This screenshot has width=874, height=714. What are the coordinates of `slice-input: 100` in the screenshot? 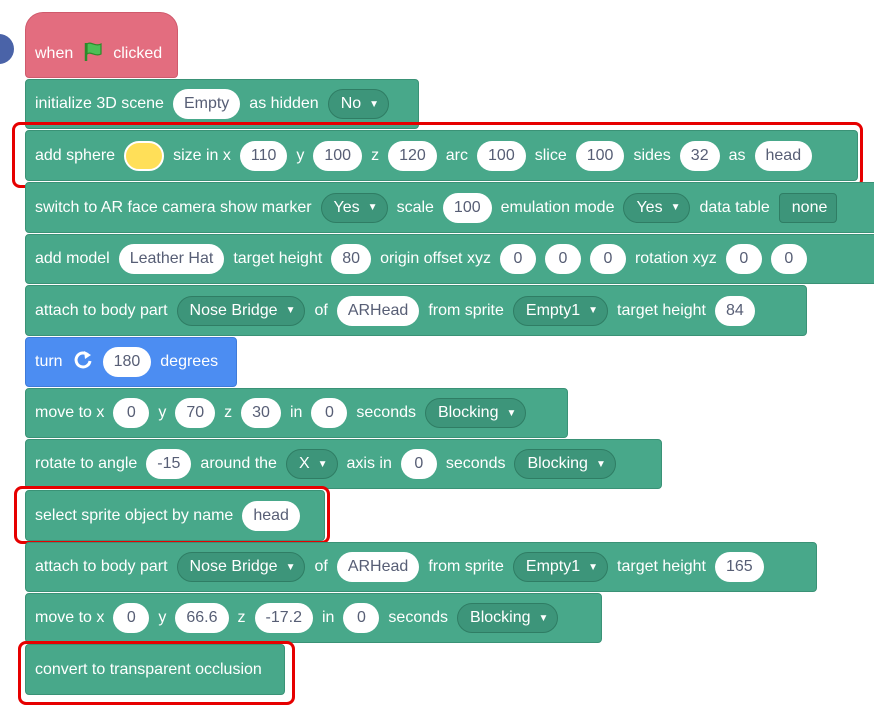 It's located at (600, 155).